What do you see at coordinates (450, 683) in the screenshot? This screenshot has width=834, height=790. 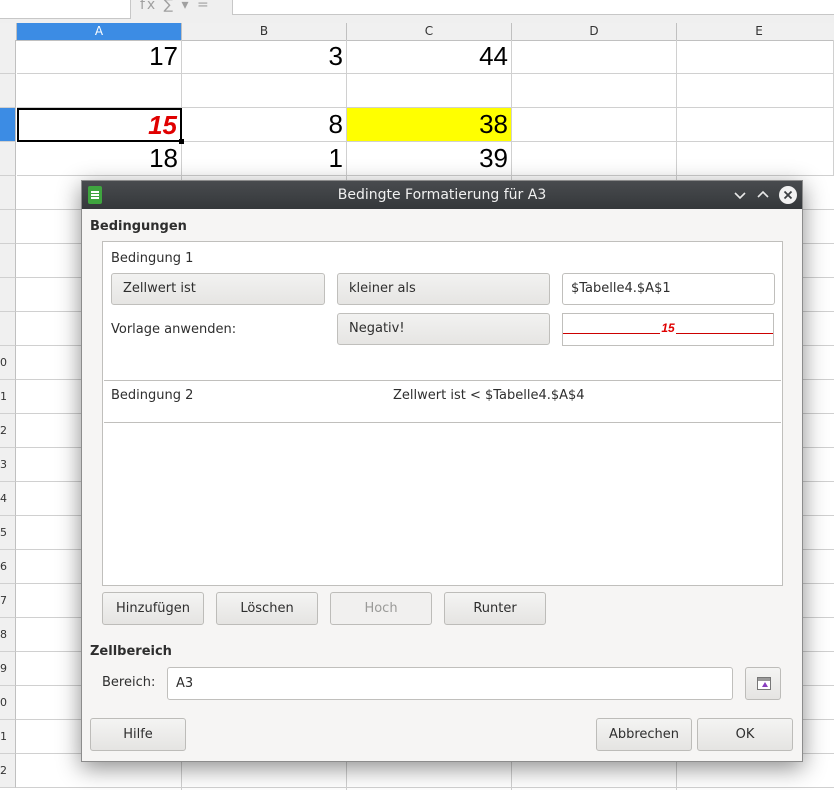 I see `range-input: A3` at bounding box center [450, 683].